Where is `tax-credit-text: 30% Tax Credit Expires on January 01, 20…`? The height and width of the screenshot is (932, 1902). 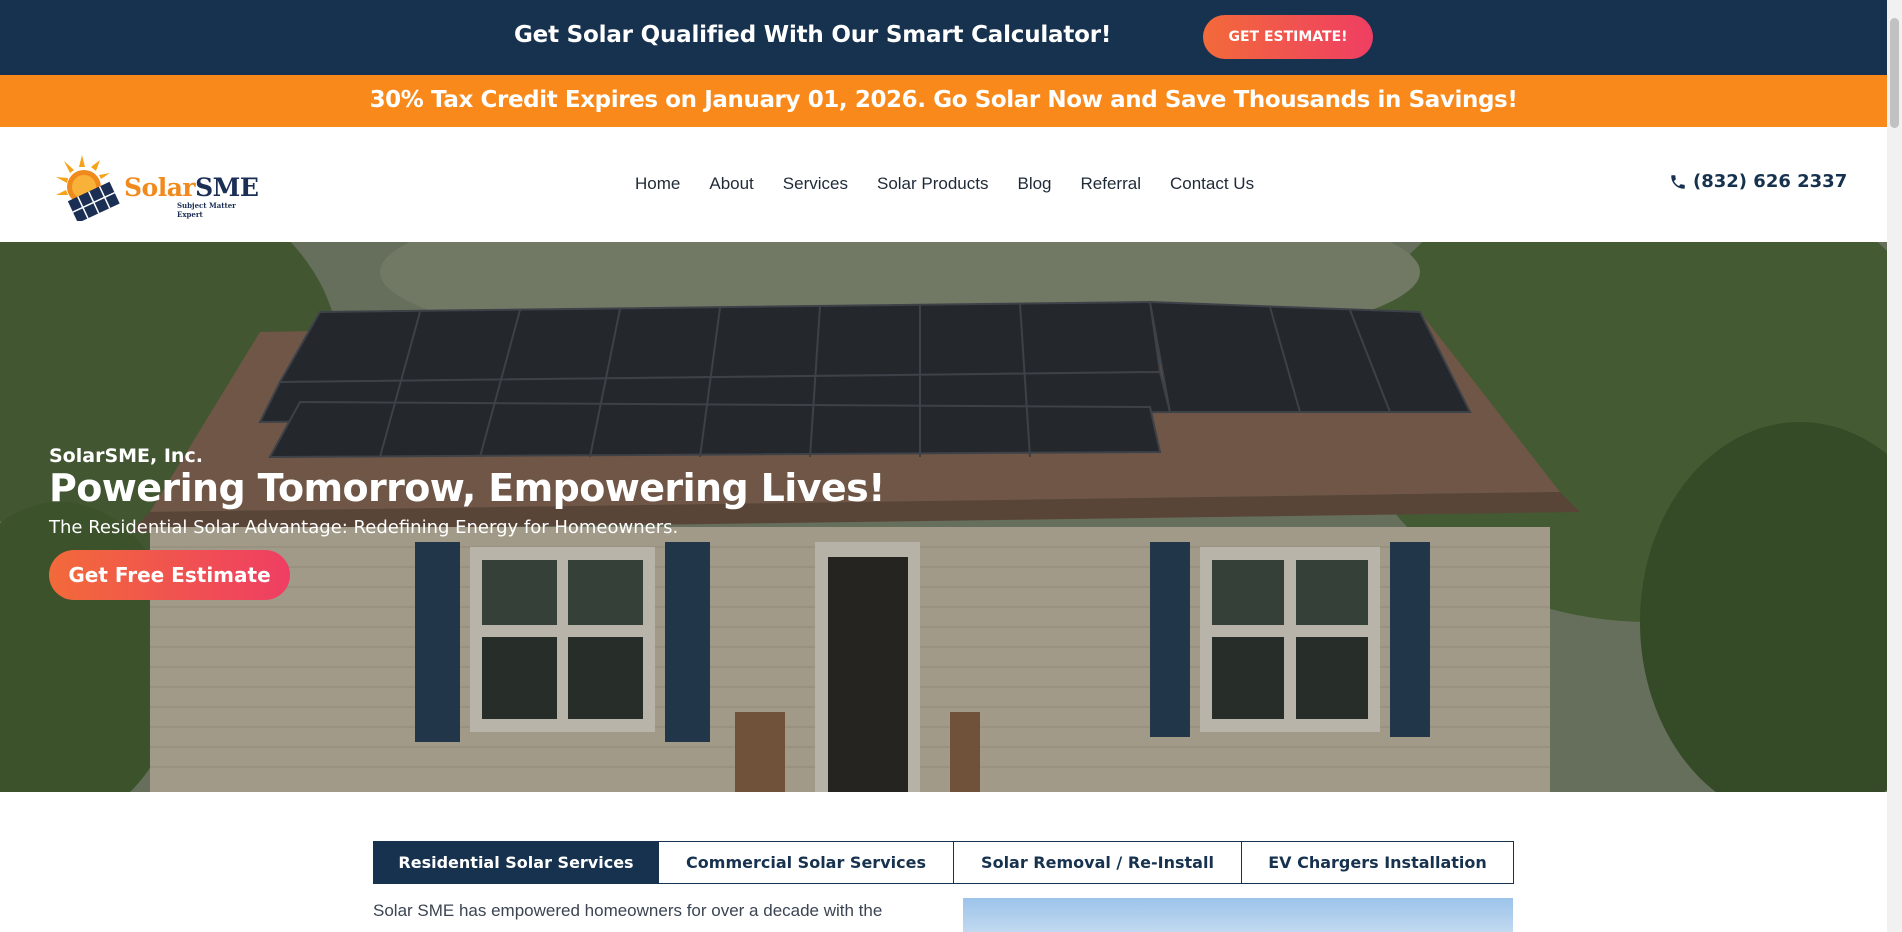
tax-credit-text: 30% Tax Credit Expires on January 01, 20… is located at coordinates (943, 100).